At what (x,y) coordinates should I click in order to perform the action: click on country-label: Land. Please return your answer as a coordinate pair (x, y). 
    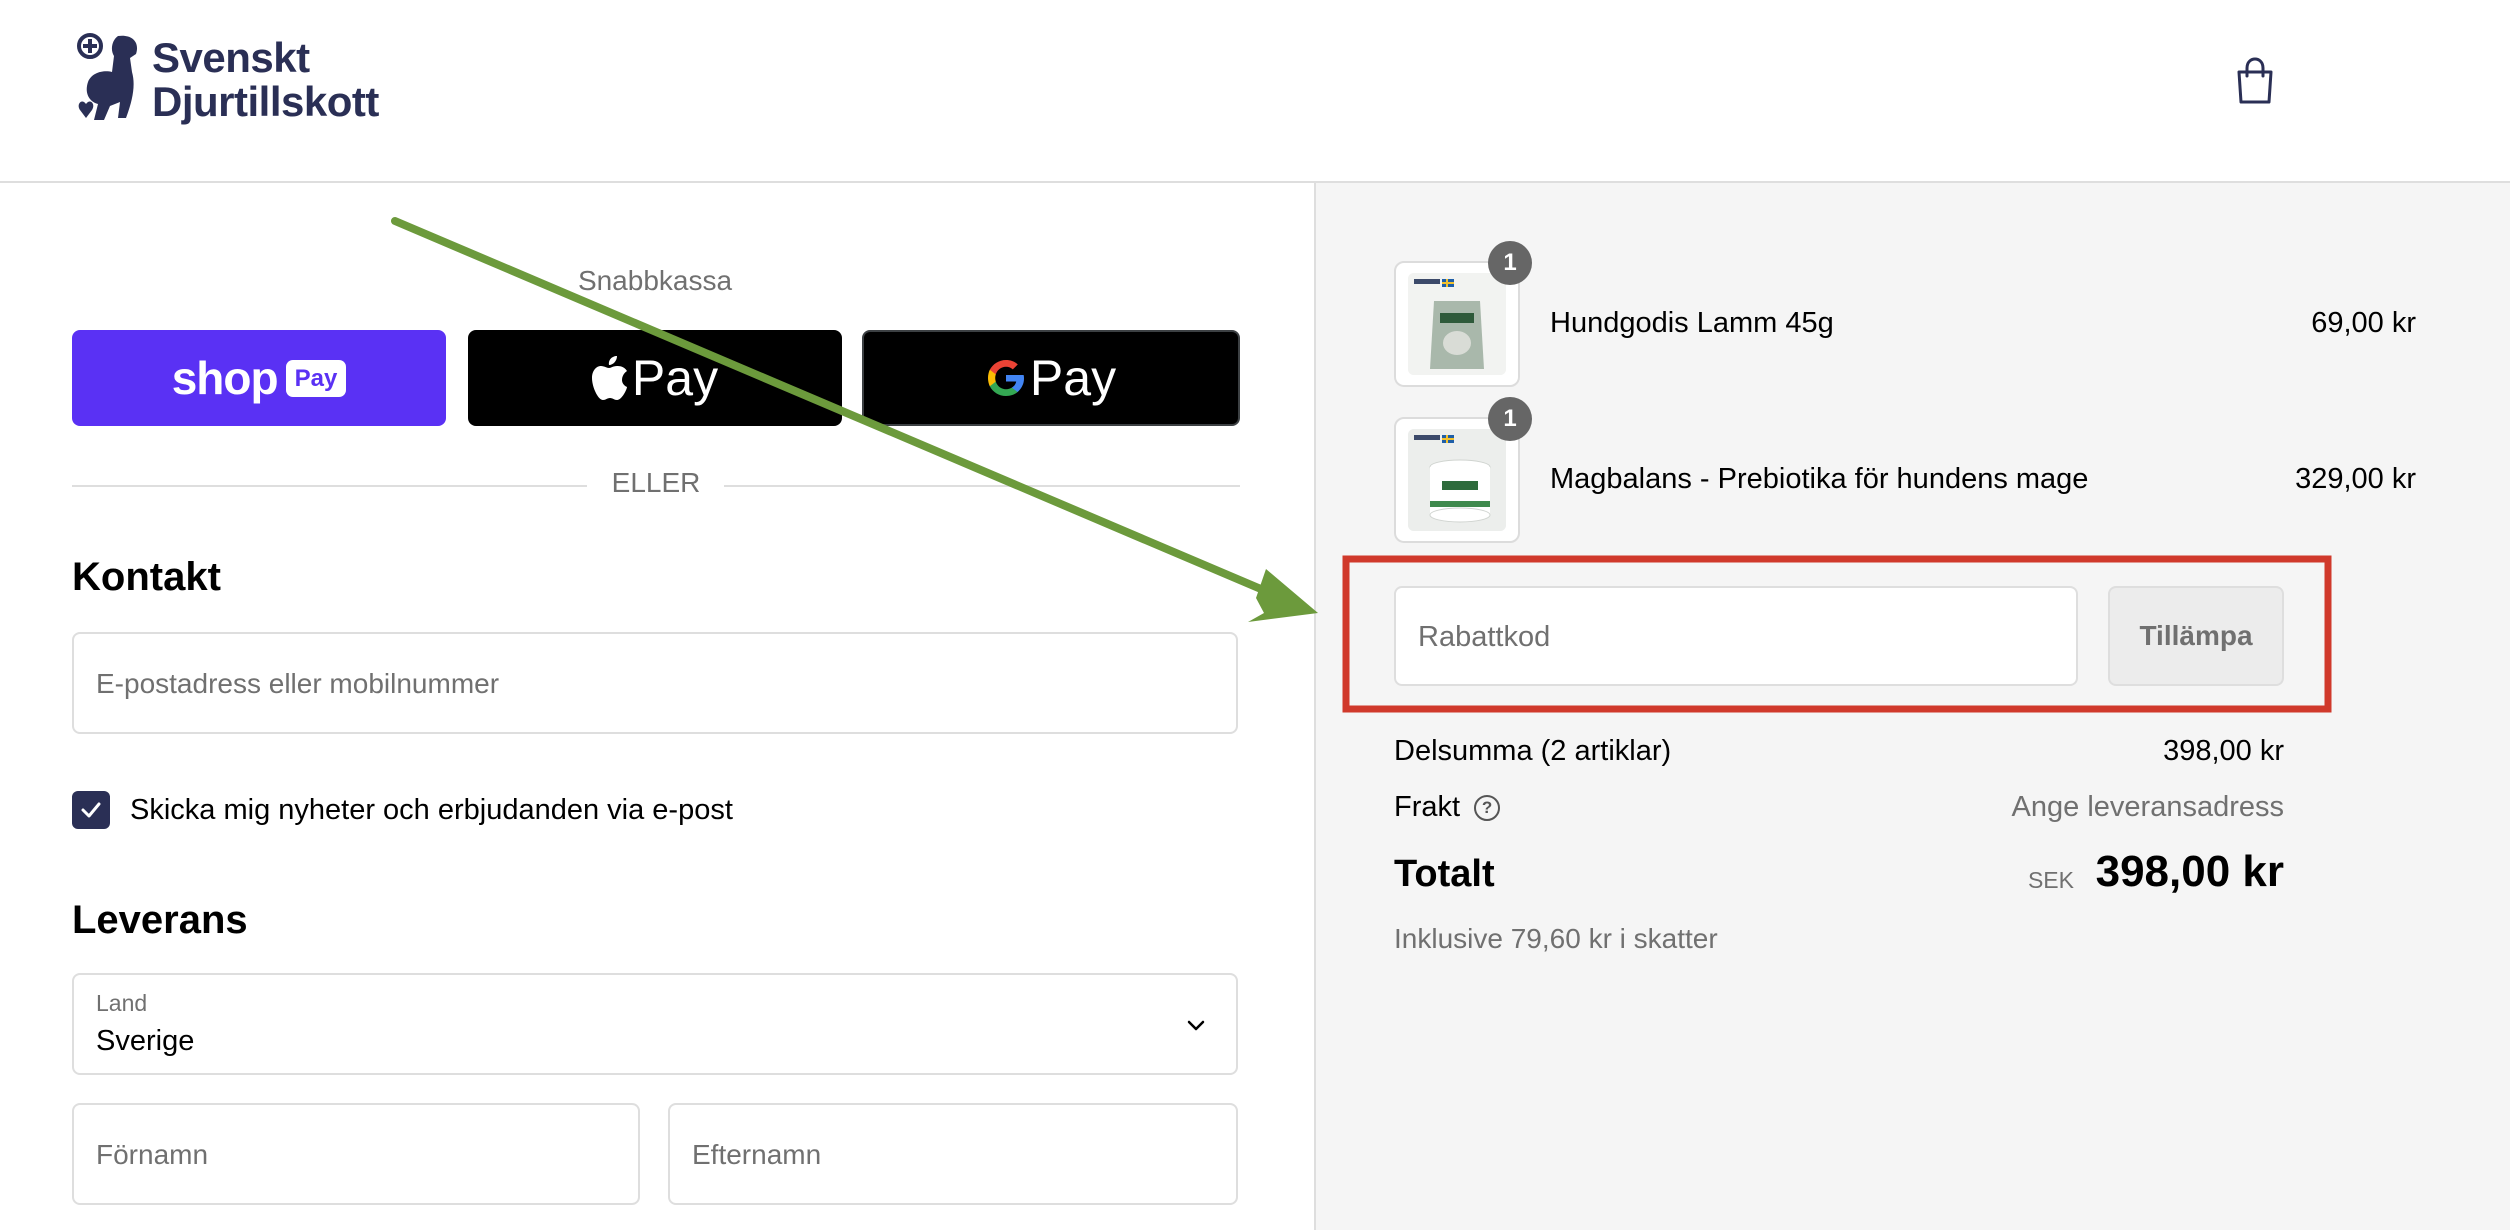
    Looking at the image, I should click on (122, 1003).